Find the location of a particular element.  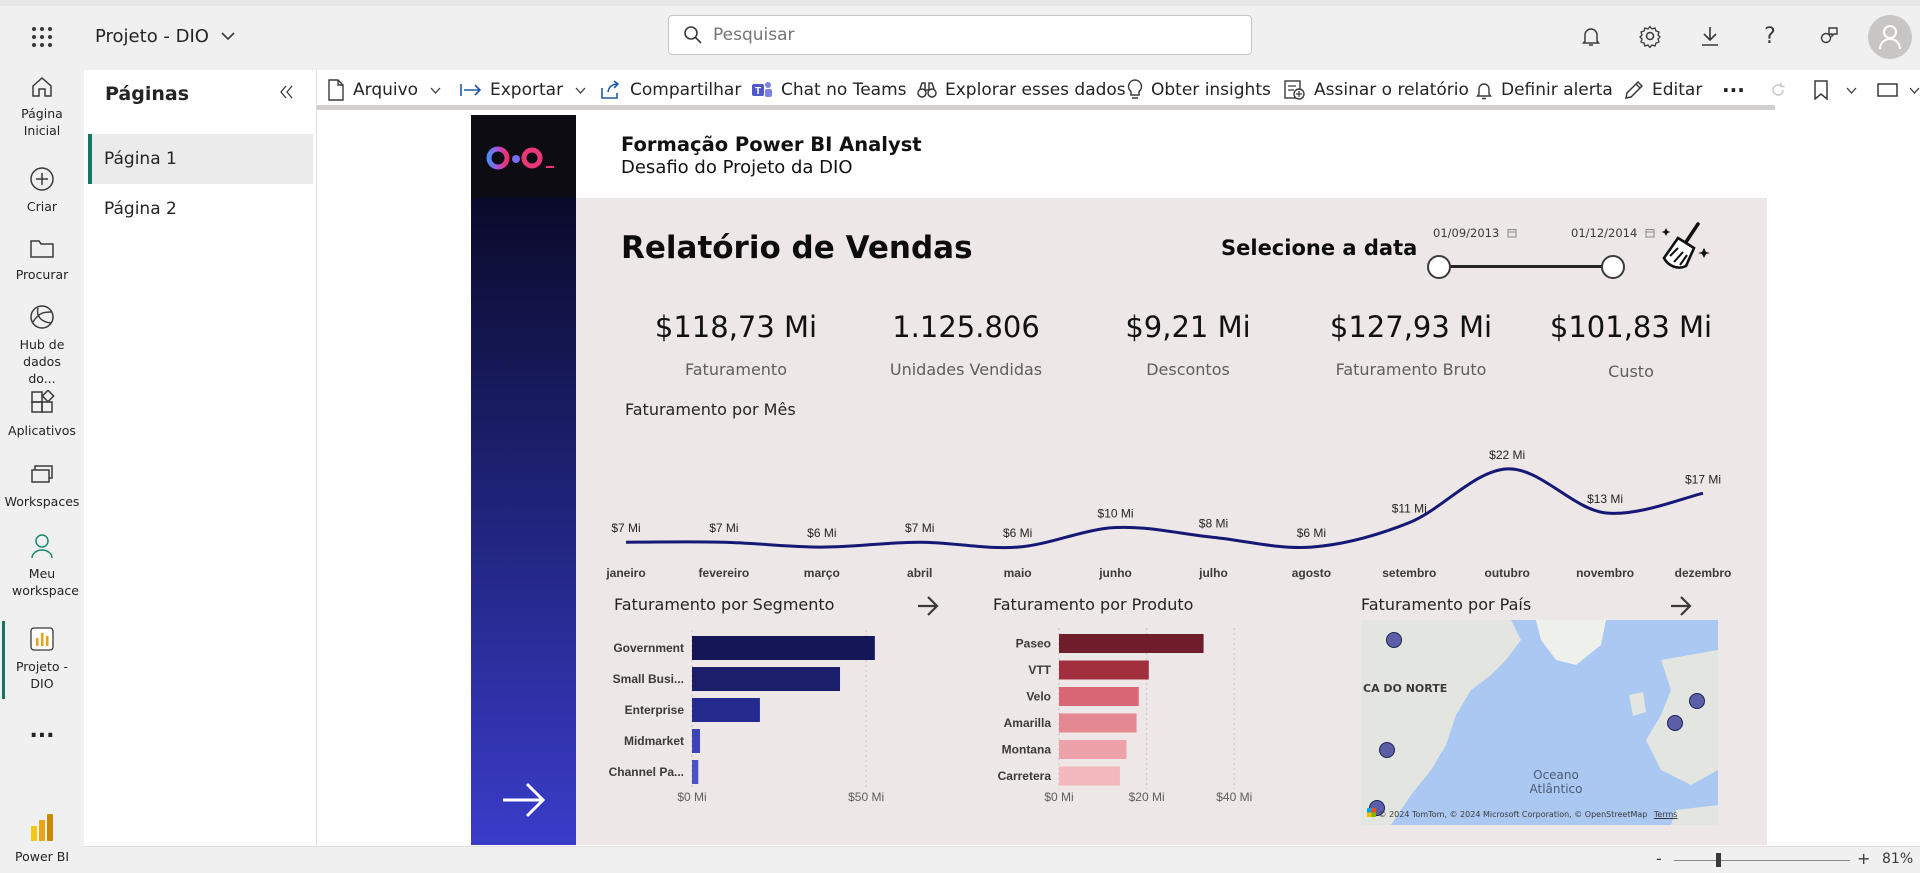

collapse-panel-icon is located at coordinates (286, 94).